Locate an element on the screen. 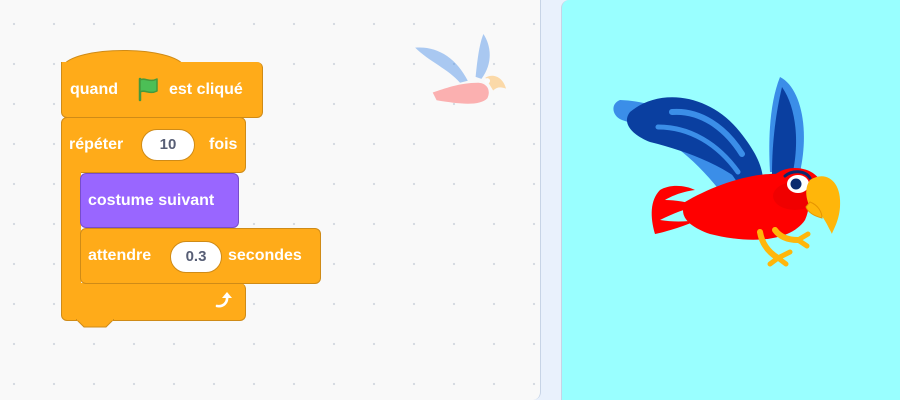  repeat-block: répéter 10 fois is located at coordinates (153, 145).